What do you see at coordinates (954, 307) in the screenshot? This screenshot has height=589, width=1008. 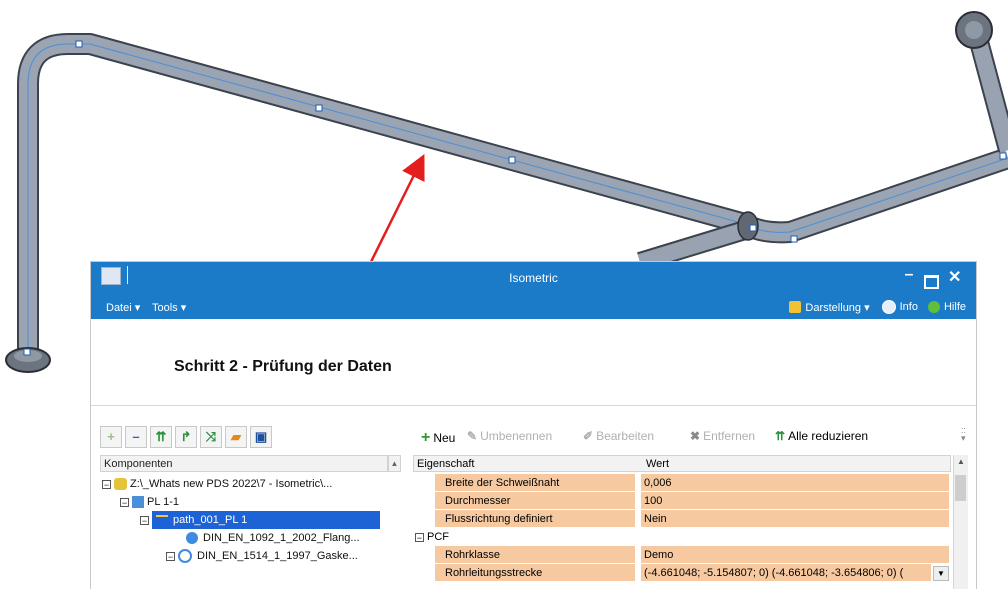 I see `hilfe-label: Hilfe` at bounding box center [954, 307].